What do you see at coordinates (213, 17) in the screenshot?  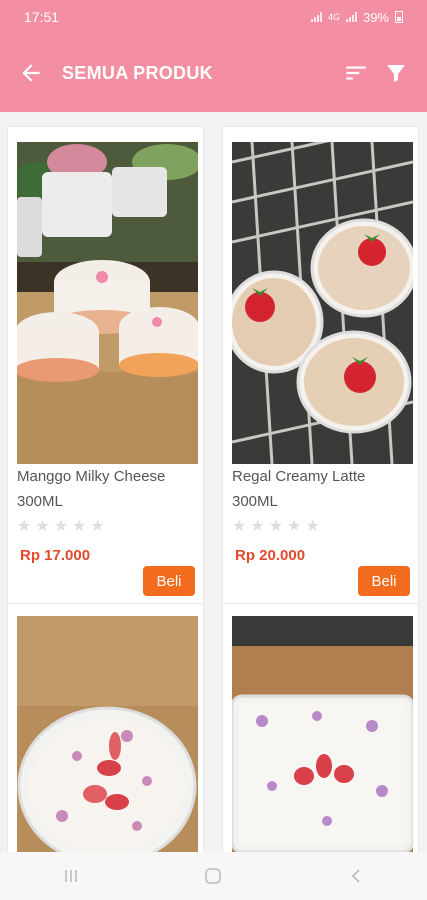 I see `status-bar: 17:51 4G 39%` at bounding box center [213, 17].